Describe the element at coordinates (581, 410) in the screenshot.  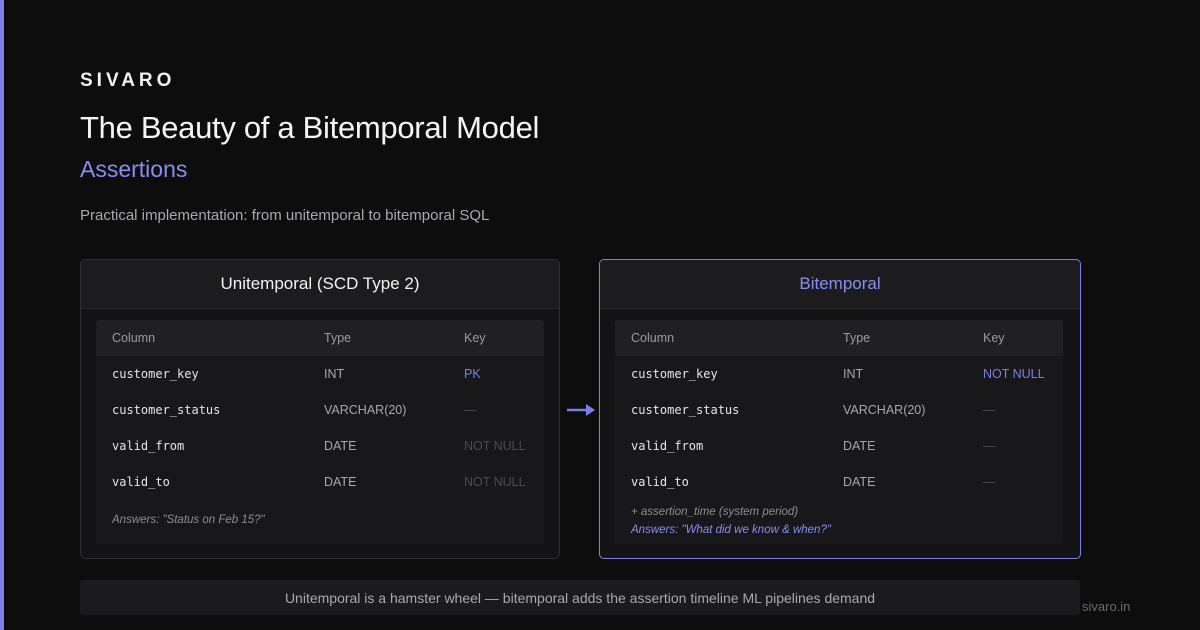
I see `arrow-right-icon` at that location.